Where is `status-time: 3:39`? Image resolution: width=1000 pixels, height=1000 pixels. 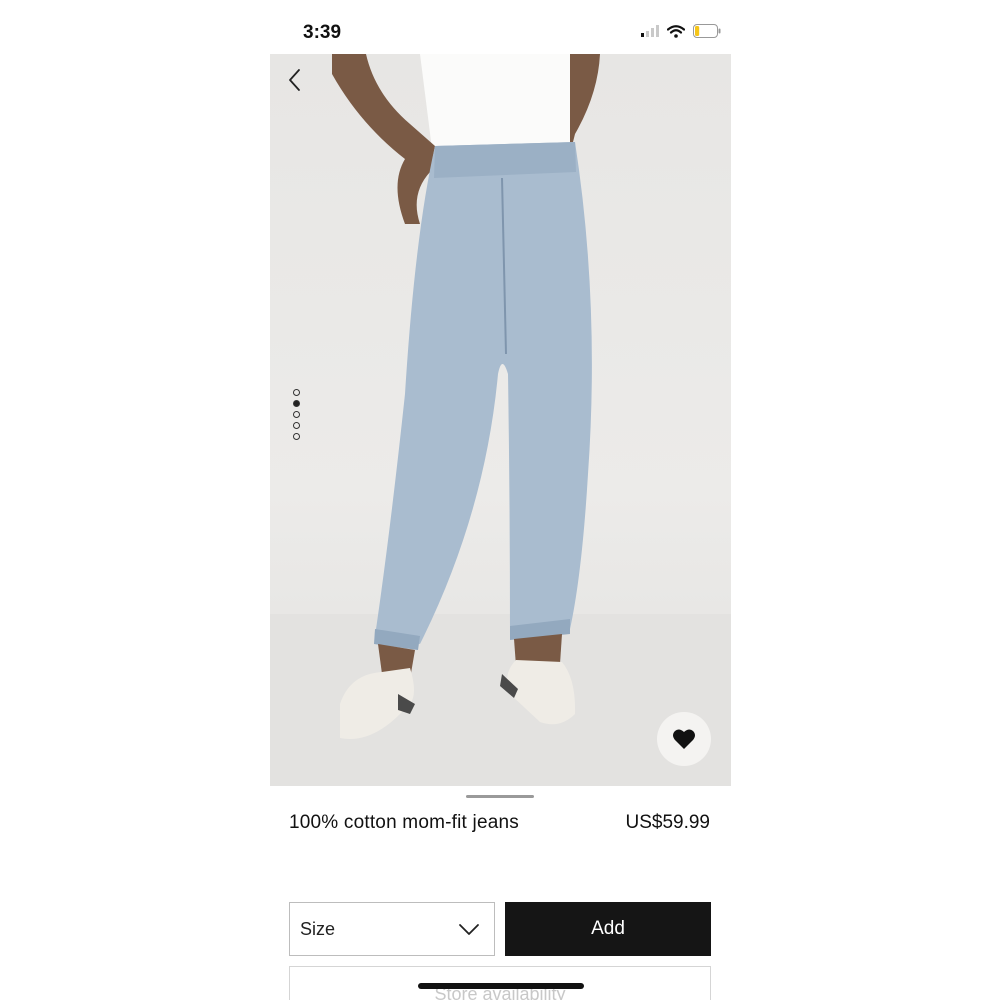
status-time: 3:39 is located at coordinates (322, 32).